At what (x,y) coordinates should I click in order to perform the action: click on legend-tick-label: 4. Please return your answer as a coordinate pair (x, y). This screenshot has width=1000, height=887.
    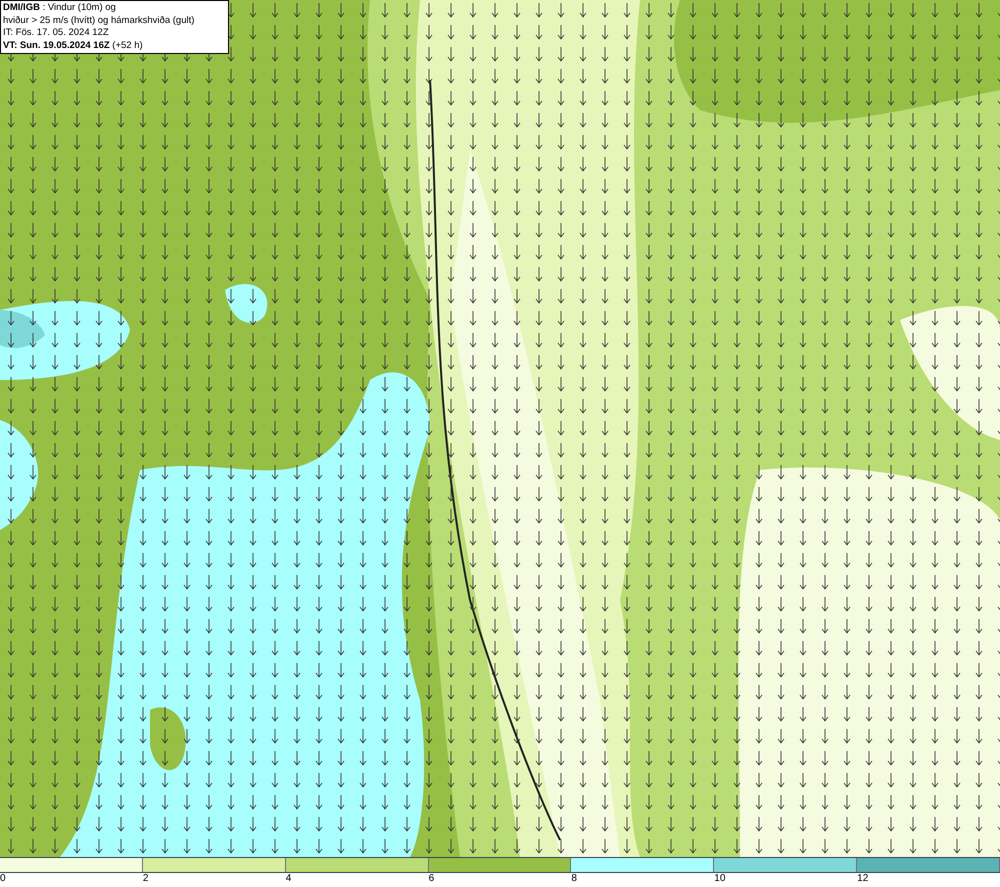
    Looking at the image, I should click on (289, 879).